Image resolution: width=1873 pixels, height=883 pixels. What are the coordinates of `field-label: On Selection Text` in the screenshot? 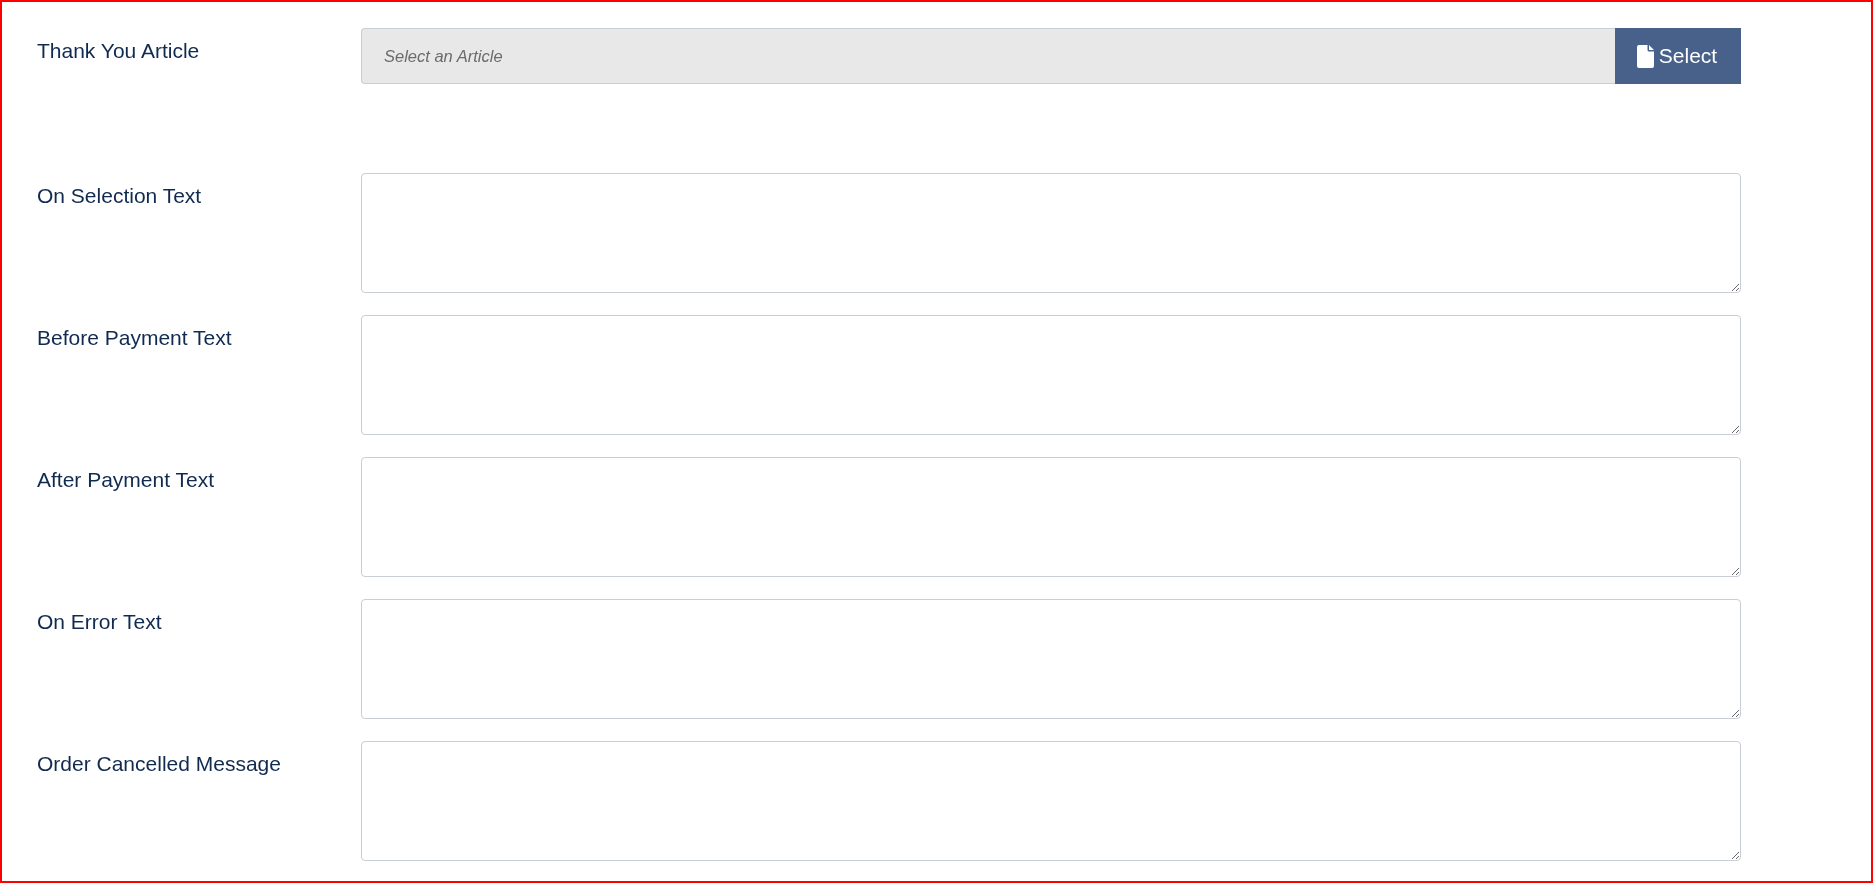 It's located at (119, 196).